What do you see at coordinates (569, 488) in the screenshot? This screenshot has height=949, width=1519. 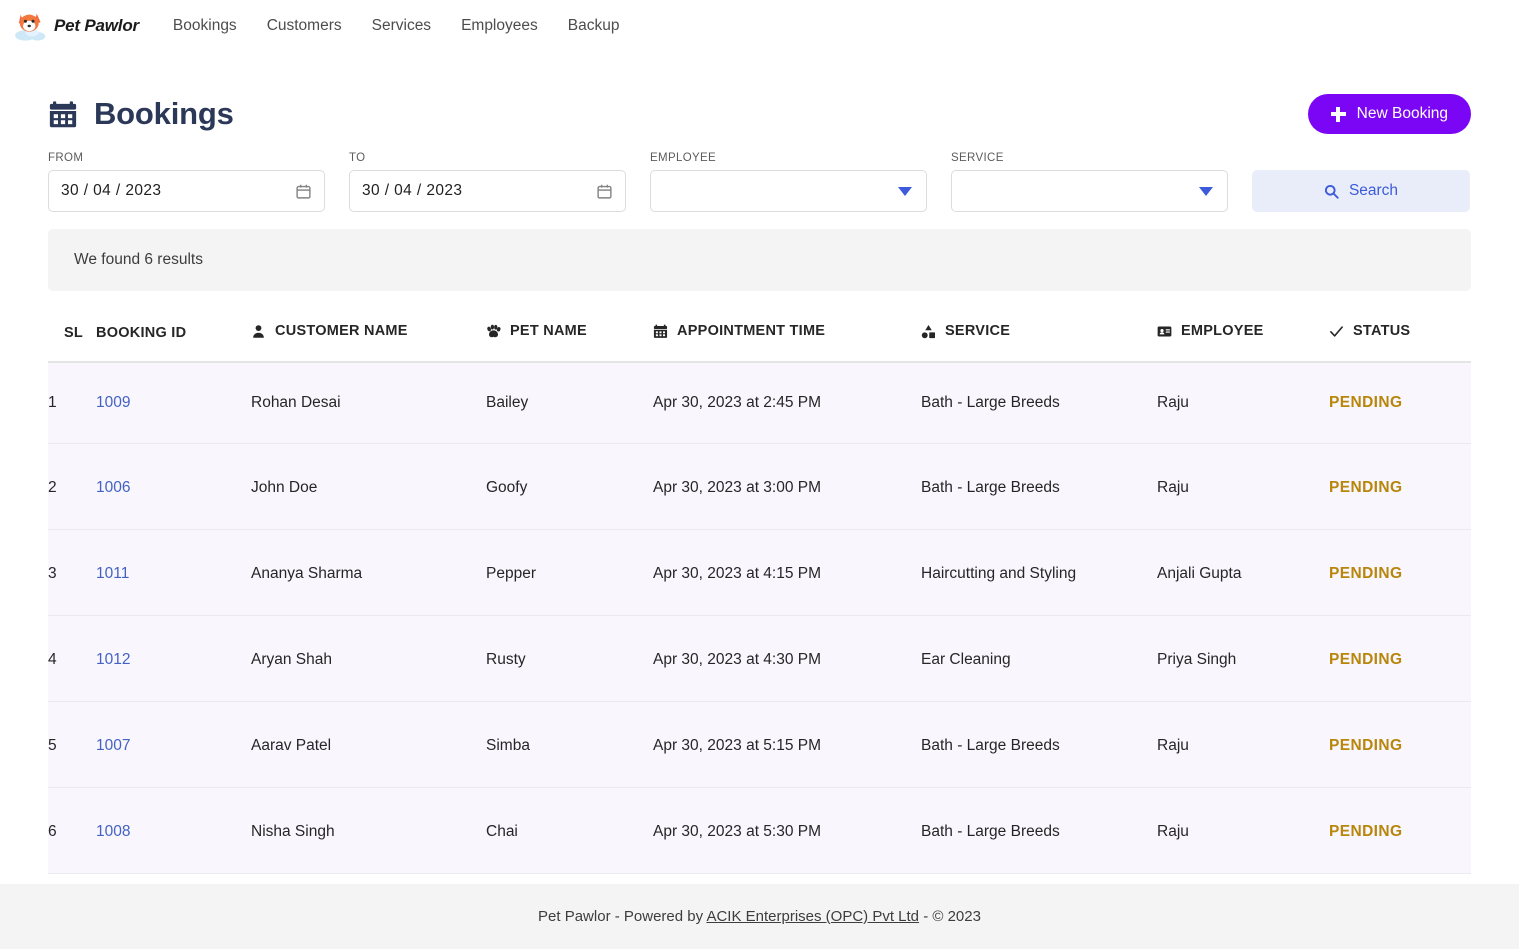 I see `cell-pet-name: Goofy` at bounding box center [569, 488].